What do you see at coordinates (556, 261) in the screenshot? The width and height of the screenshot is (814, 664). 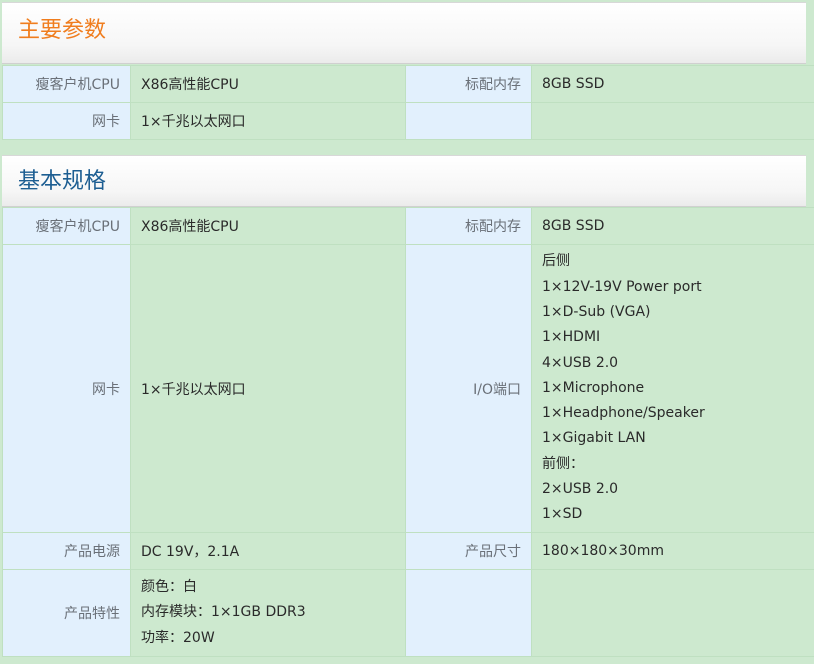 I see `io-port-line: 后侧` at bounding box center [556, 261].